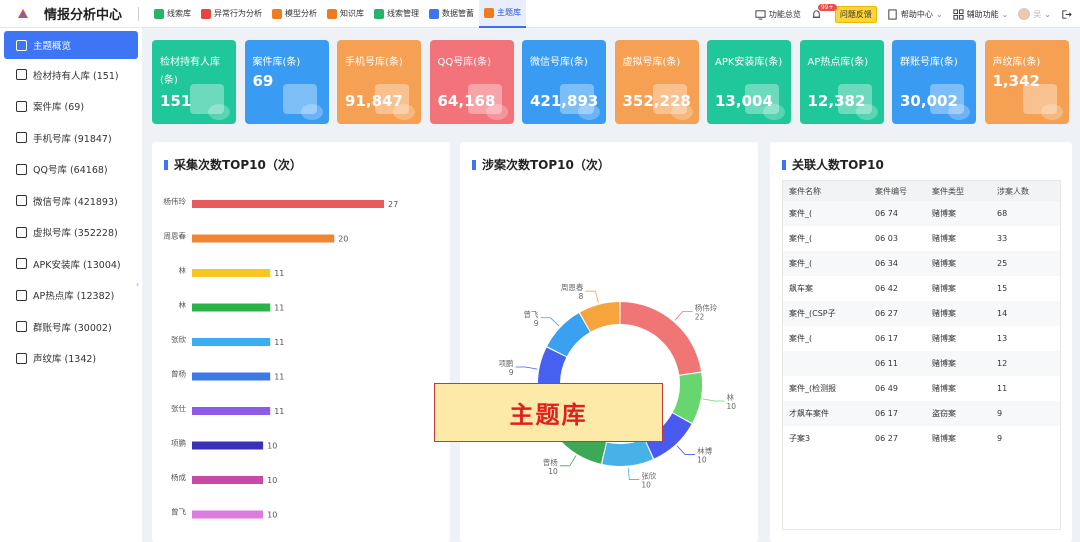 Image resolution: width=1080 pixels, height=542 pixels. What do you see at coordinates (332, 13) in the screenshot?
I see `book-icon` at bounding box center [332, 13].